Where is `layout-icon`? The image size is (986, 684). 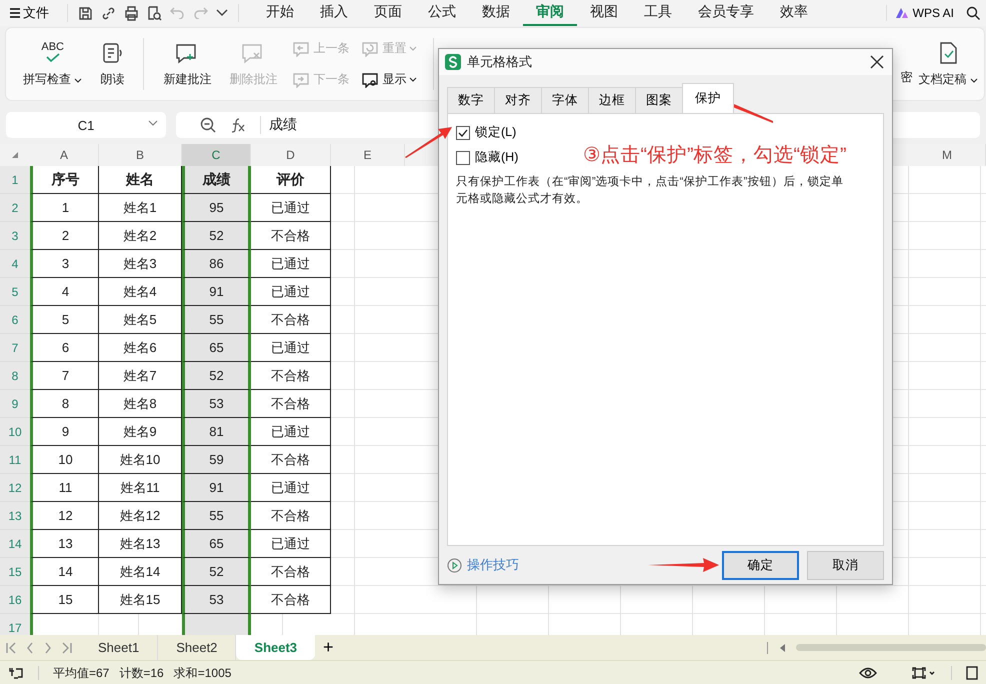
layout-icon is located at coordinates (924, 673).